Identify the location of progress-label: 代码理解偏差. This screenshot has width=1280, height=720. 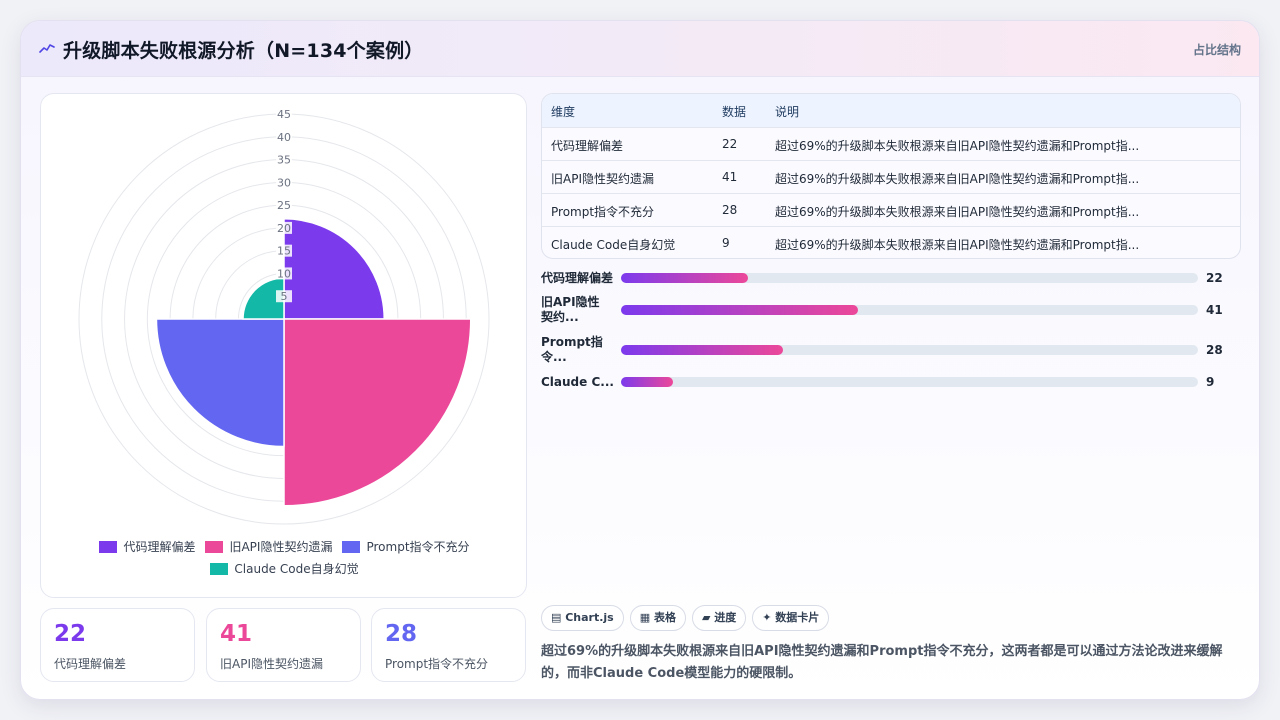
(577, 278).